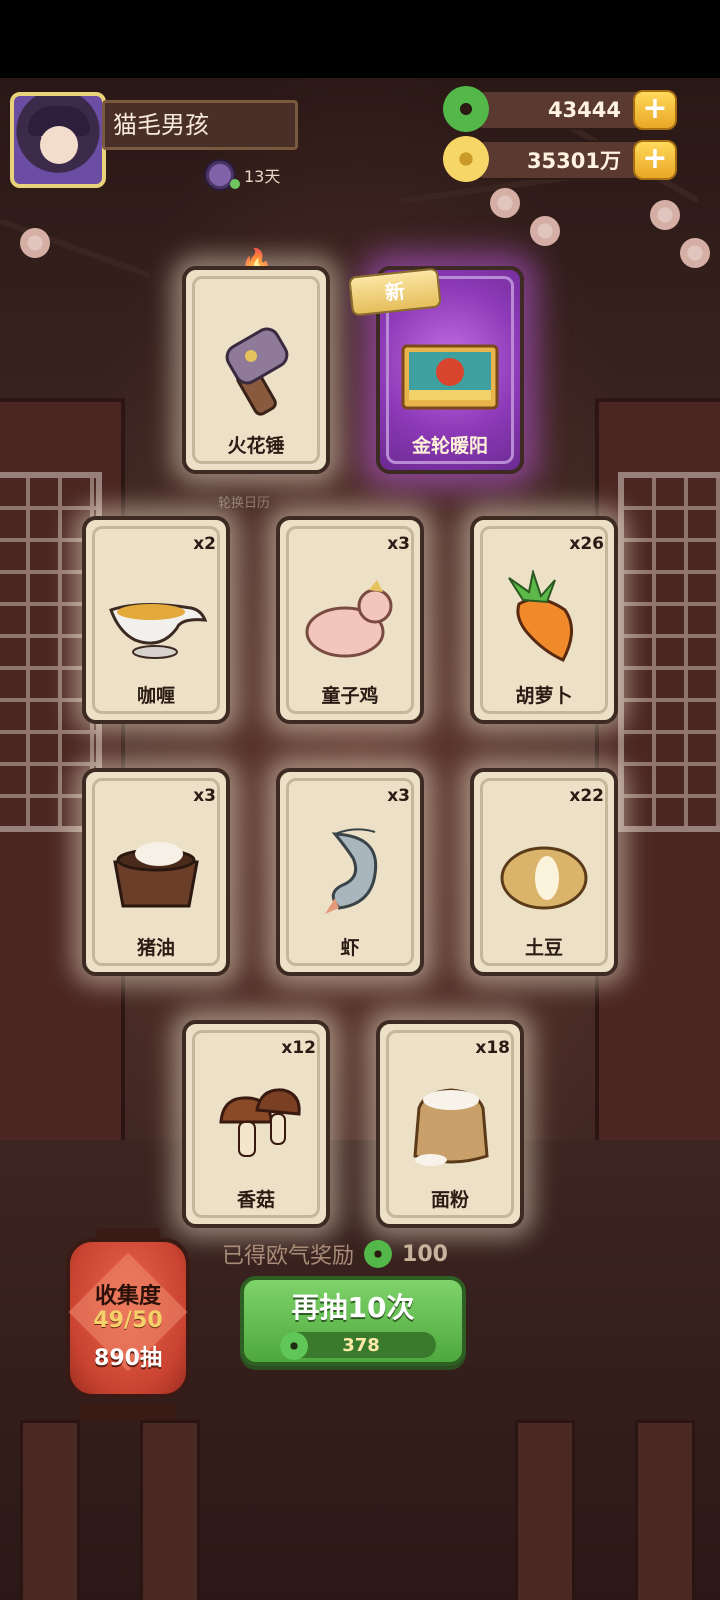 The height and width of the screenshot is (1600, 720). Describe the element at coordinates (450, 377) in the screenshot. I see `scene-picture-icon` at that location.